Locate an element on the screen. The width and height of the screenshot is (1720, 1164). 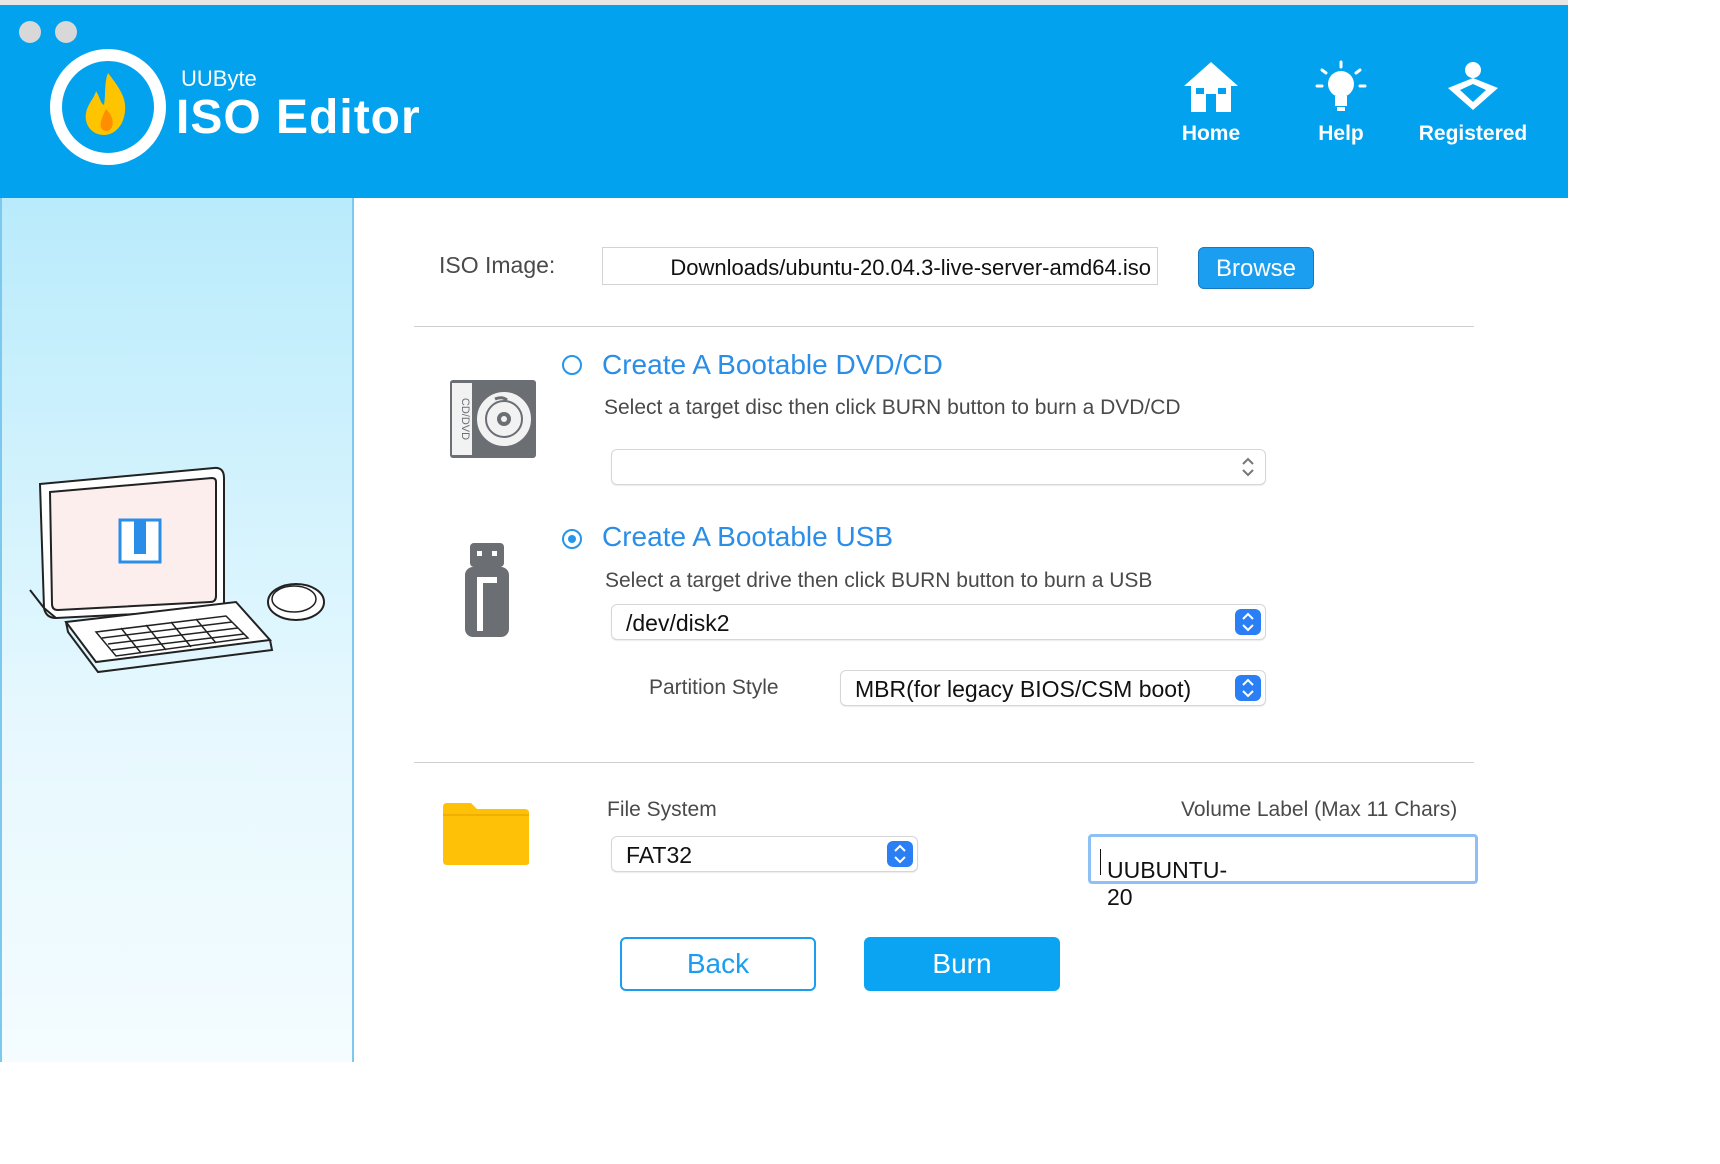
background-window-strip is located at coordinates (784, 2).